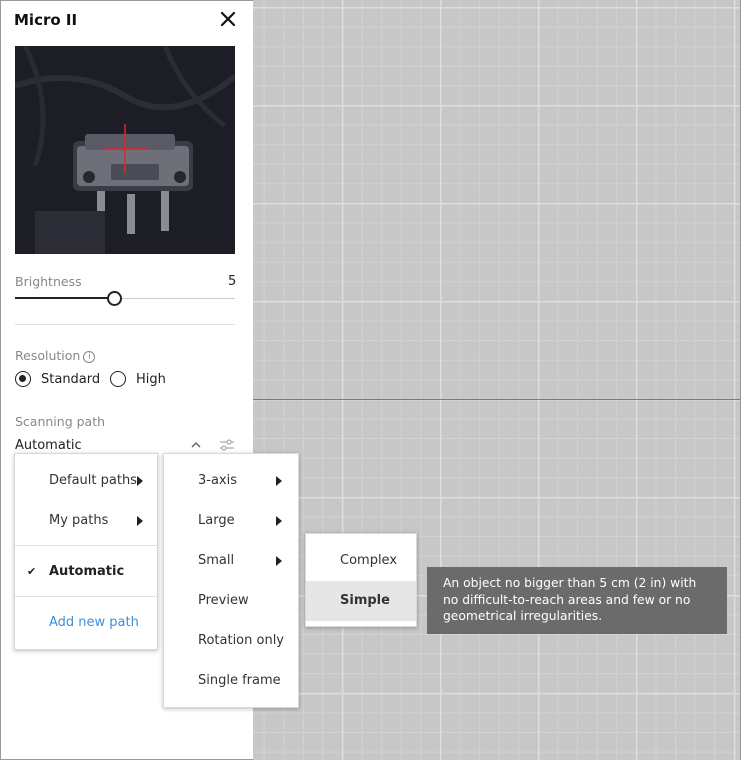 The height and width of the screenshot is (760, 741). Describe the element at coordinates (118, 379) in the screenshot. I see `resolution-high-radio` at that location.